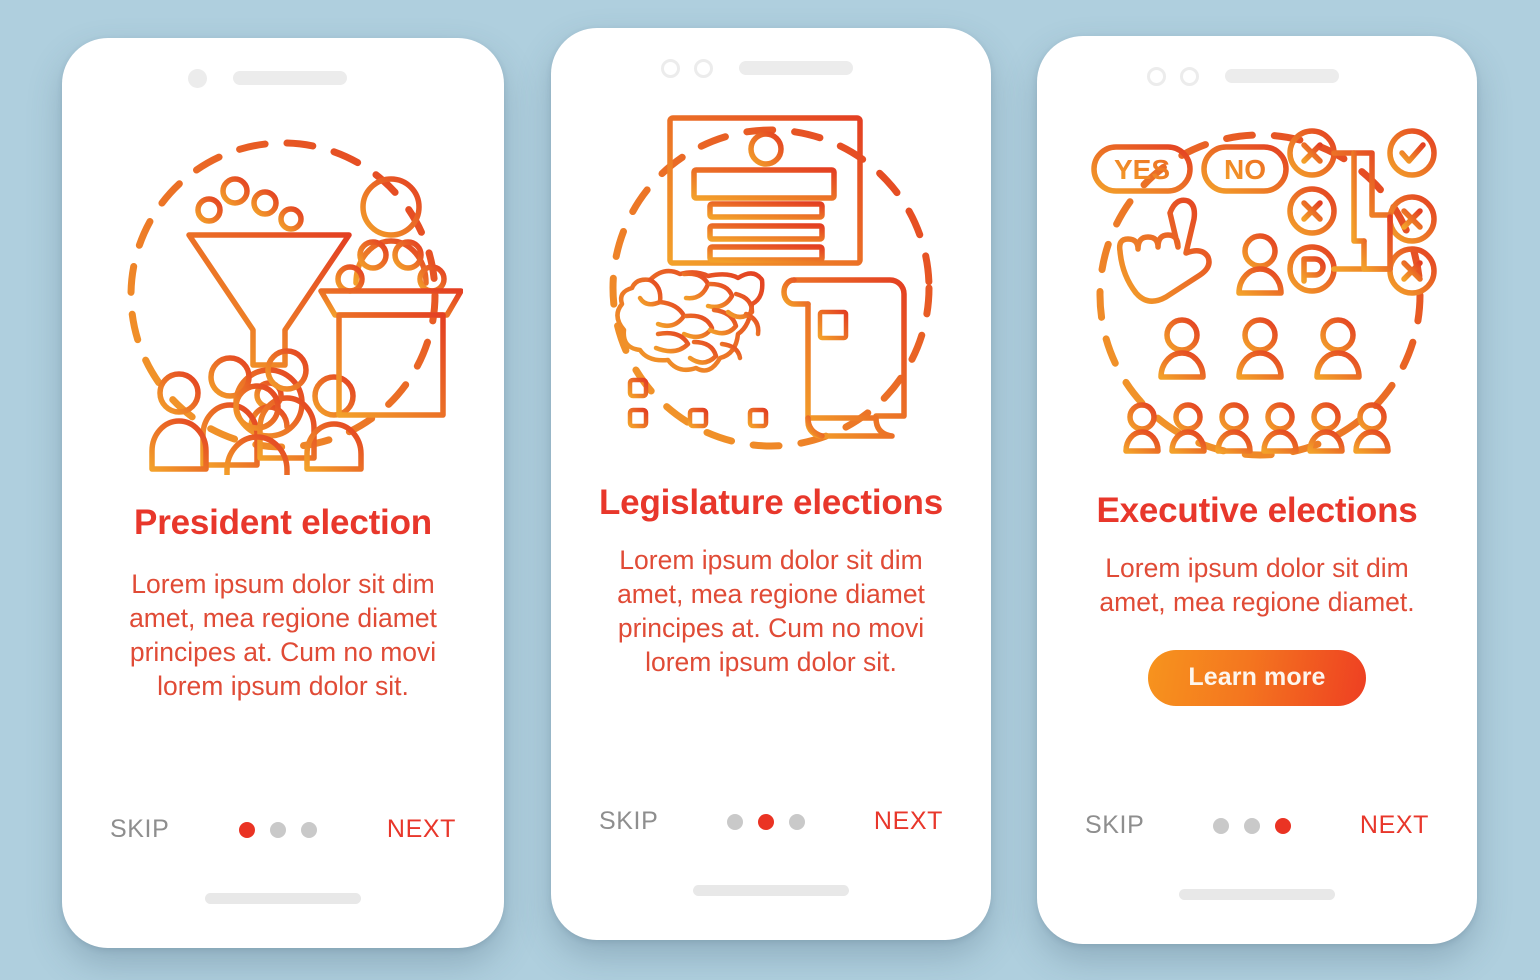  Describe the element at coordinates (1142, 169) in the screenshot. I see `yes-label: YES` at that location.